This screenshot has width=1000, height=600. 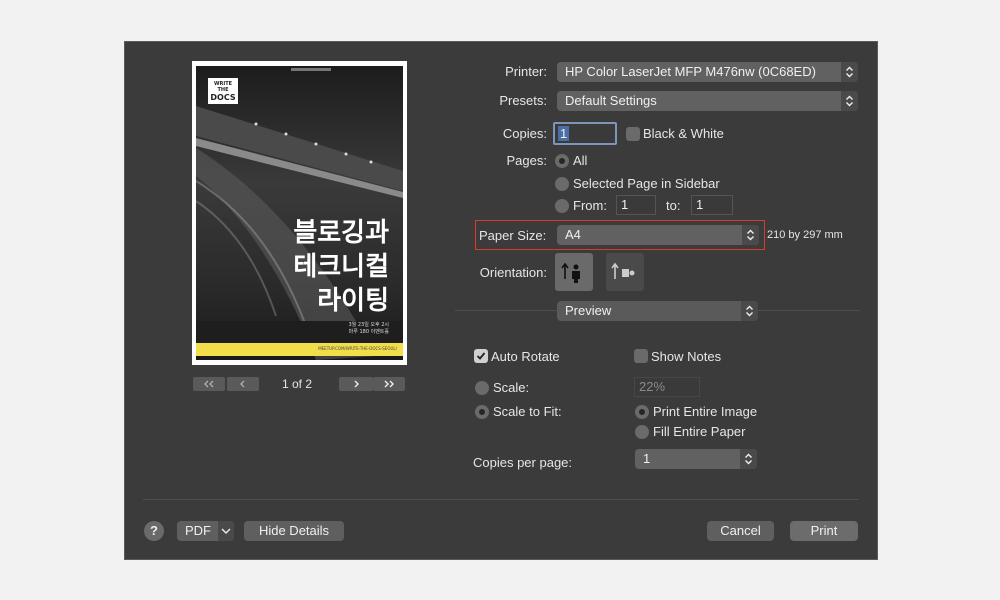 What do you see at coordinates (570, 272) in the screenshot?
I see `portrait-person-icon` at bounding box center [570, 272].